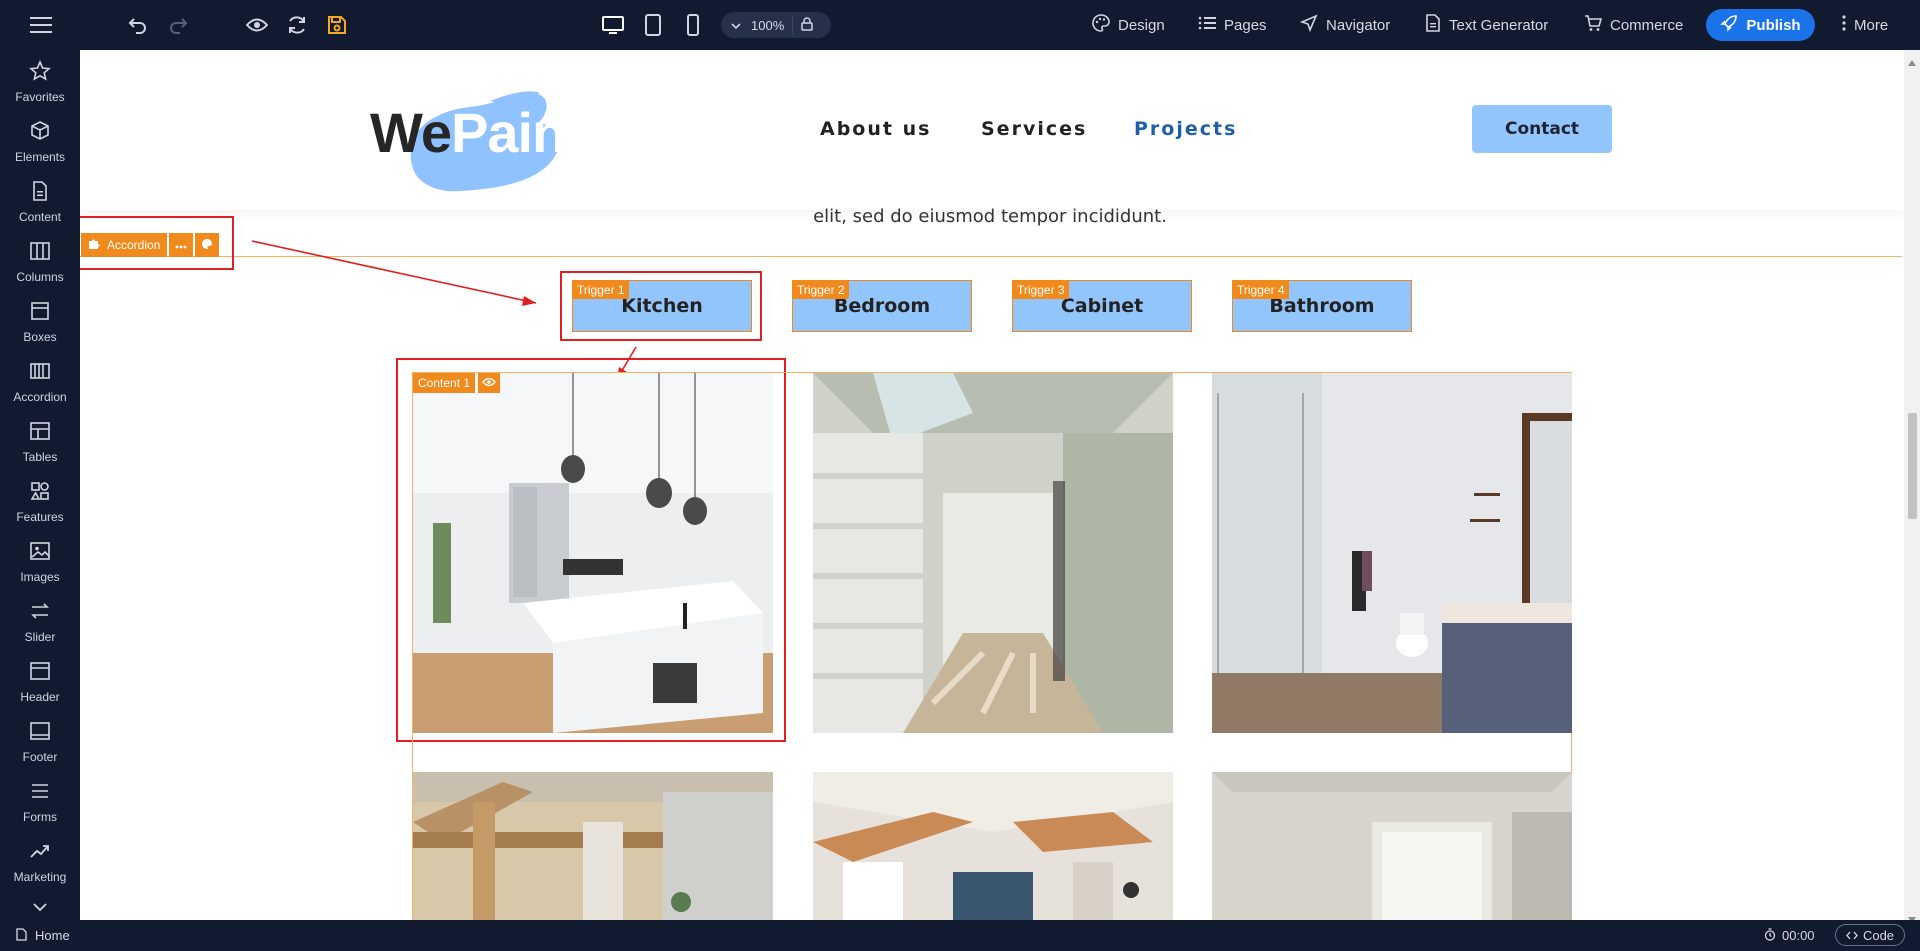 The width and height of the screenshot is (1920, 951). I want to click on forms-icon, so click(40, 792).